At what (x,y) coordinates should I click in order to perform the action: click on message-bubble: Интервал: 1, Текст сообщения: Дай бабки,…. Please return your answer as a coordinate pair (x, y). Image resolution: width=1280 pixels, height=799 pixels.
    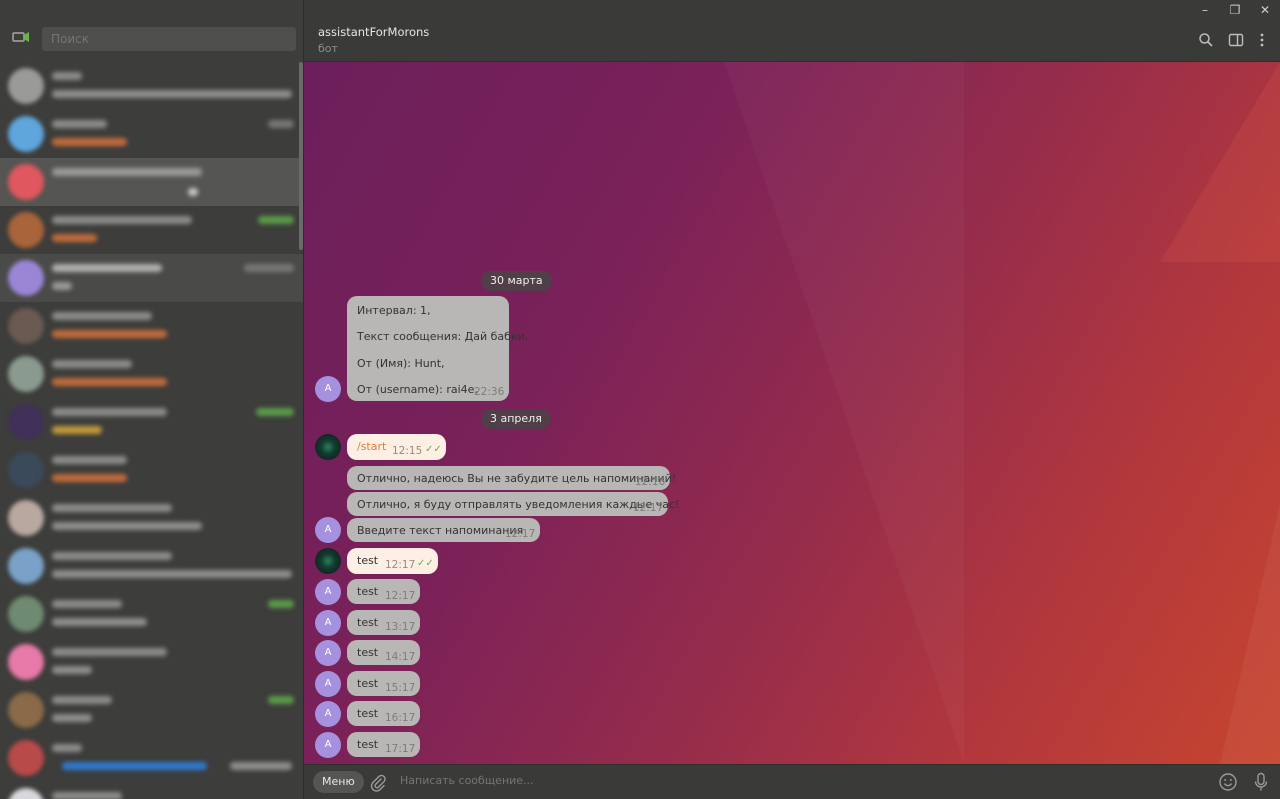
    Looking at the image, I should click on (437, 348).